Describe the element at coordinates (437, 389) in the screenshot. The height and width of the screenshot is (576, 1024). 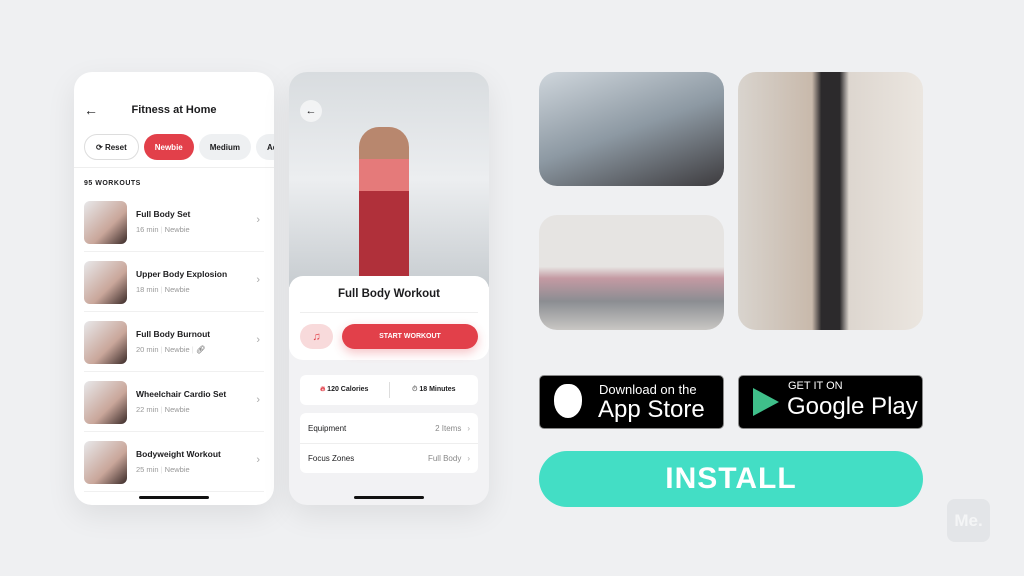
I see `duration-value: 18 Minutes` at that location.